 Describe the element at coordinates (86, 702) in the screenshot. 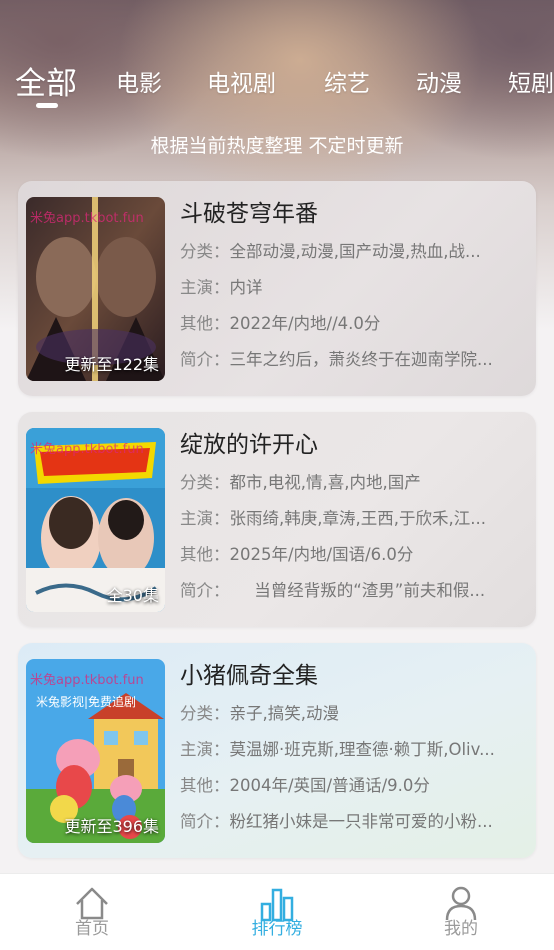

I see `poster-watermark-secondary: 米兔影视|免费追剧` at that location.